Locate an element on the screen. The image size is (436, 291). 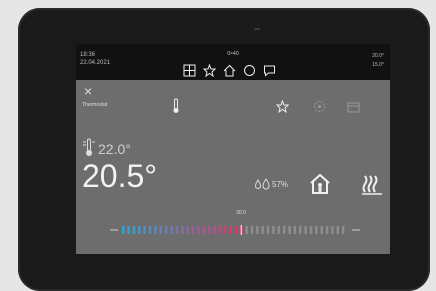
setpoint-thermometer-icon is located at coordinates (89, 147).